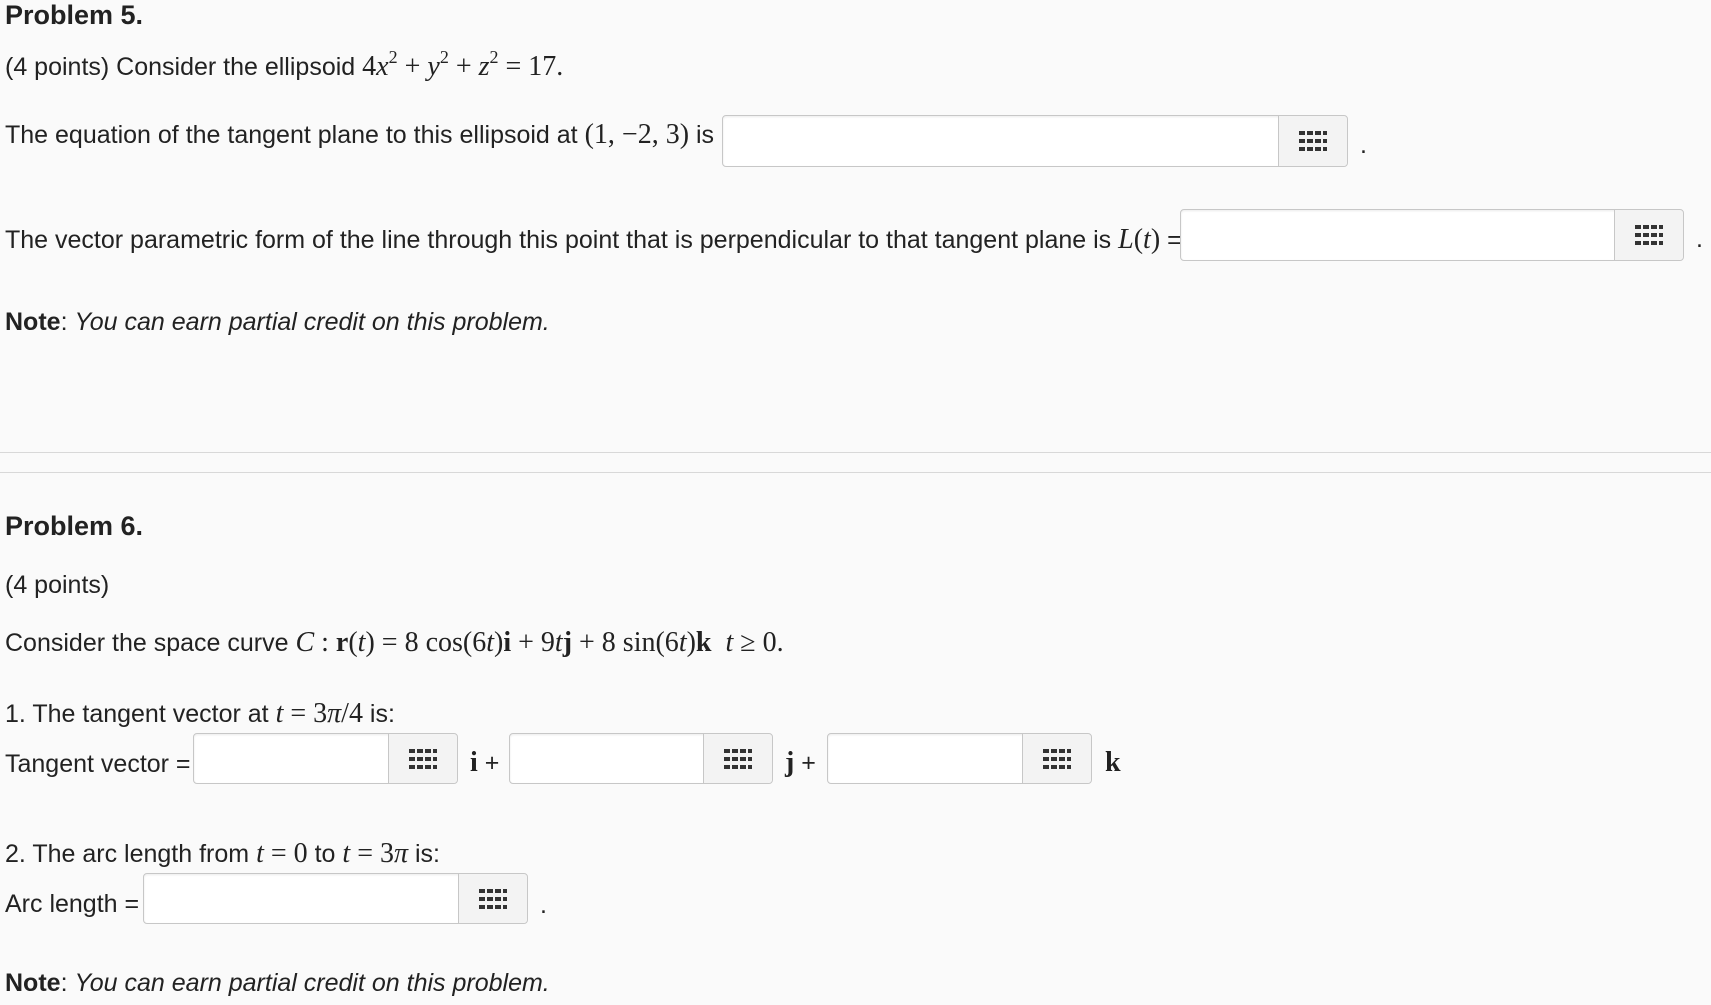  What do you see at coordinates (607, 758) in the screenshot?
I see `tangent-j-input` at bounding box center [607, 758].